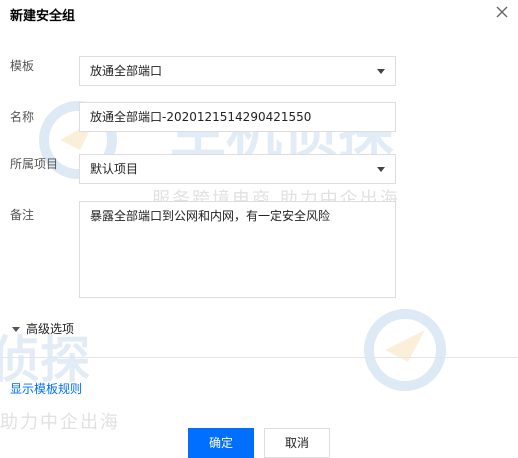 The height and width of the screenshot is (458, 518). I want to click on show-template-rules-link: 显示模板规则, so click(46, 388).